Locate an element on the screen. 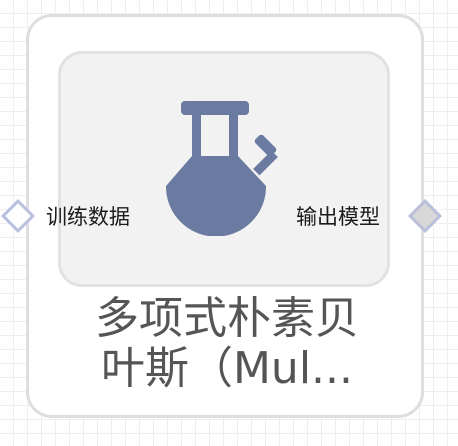 The image size is (458, 446). input-port-label: 训练数据 is located at coordinates (88, 217).